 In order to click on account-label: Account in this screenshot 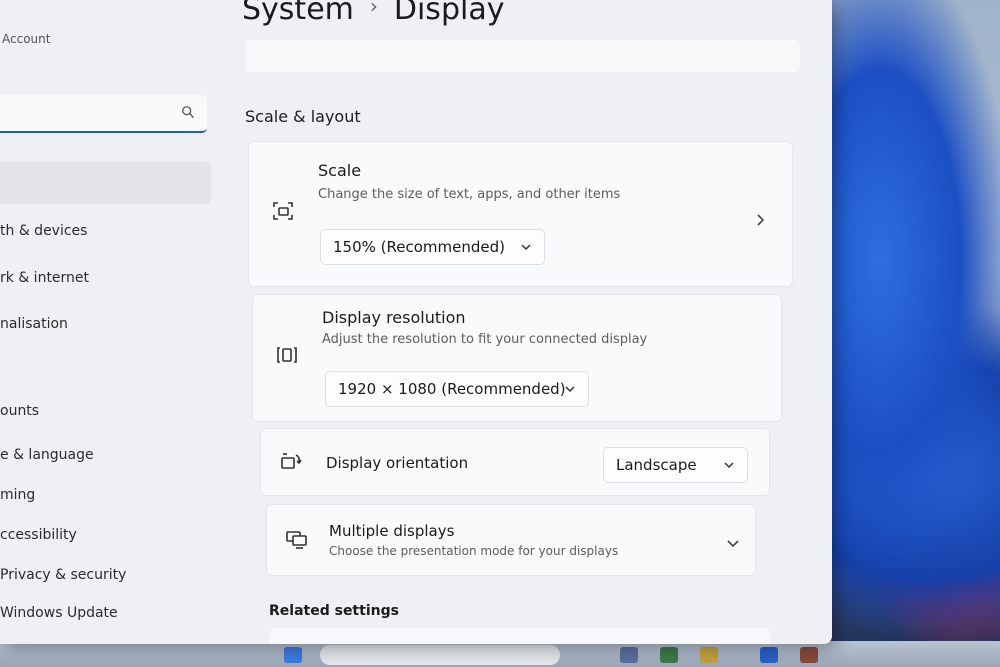, I will do `click(26, 39)`.